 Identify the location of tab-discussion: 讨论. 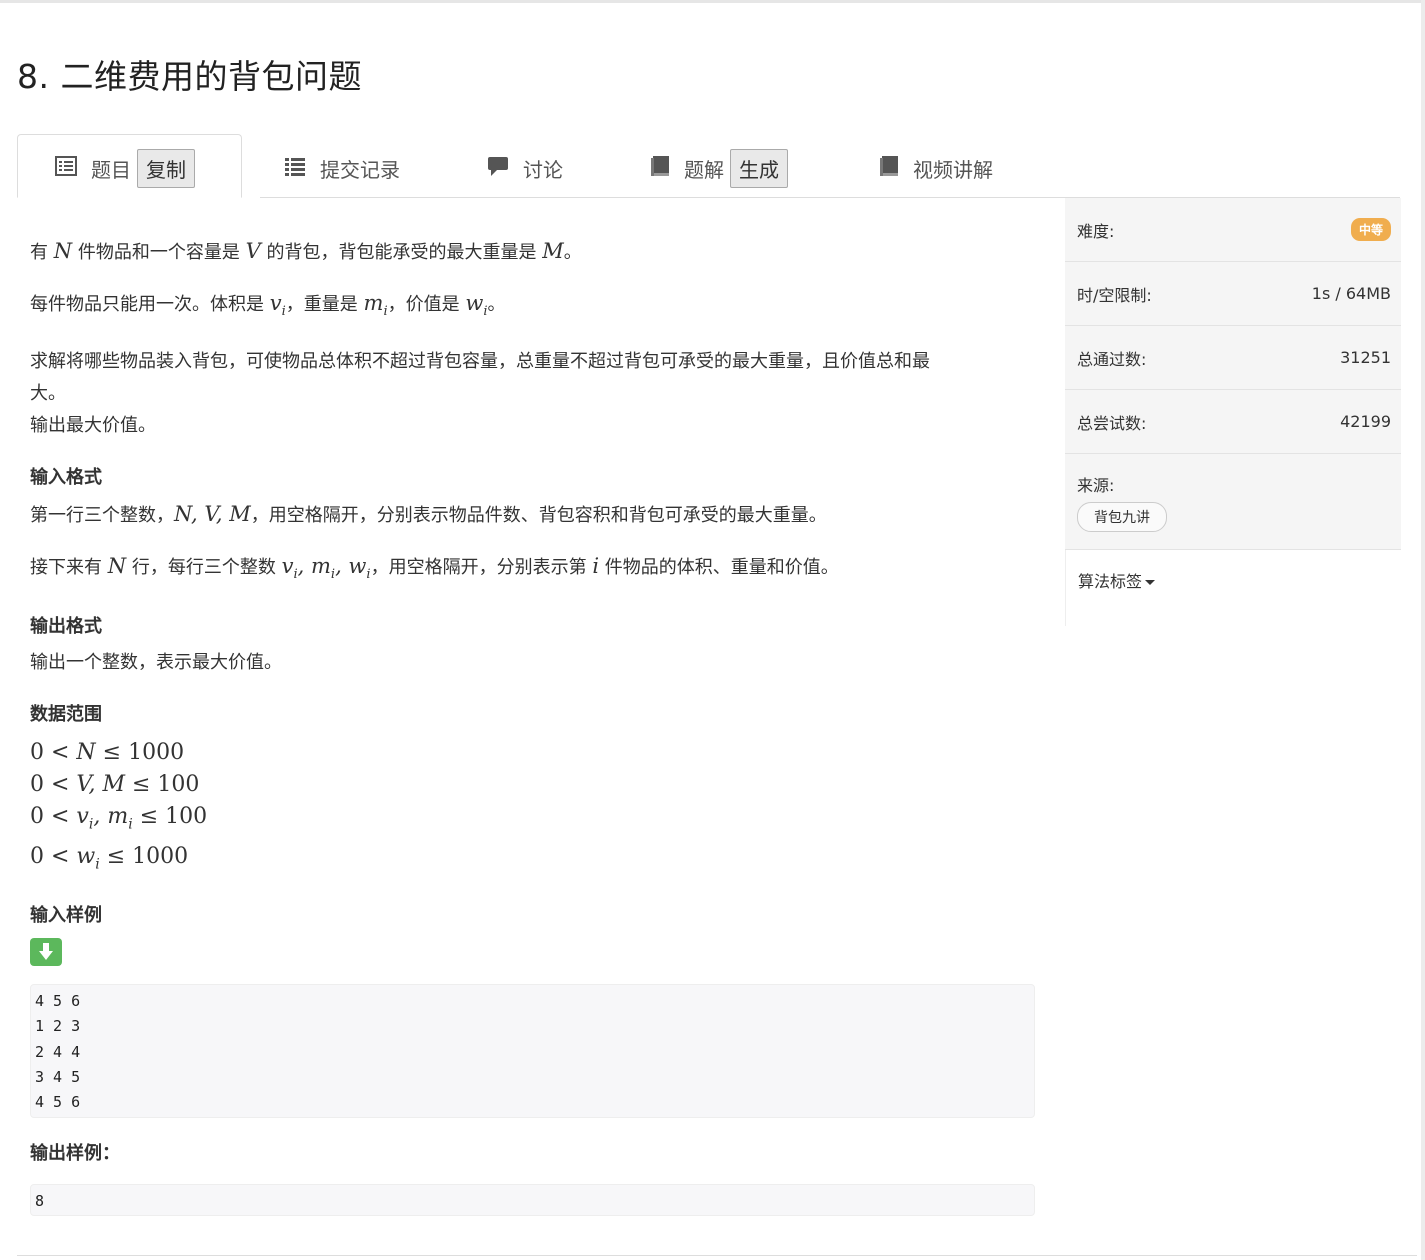
(525, 168).